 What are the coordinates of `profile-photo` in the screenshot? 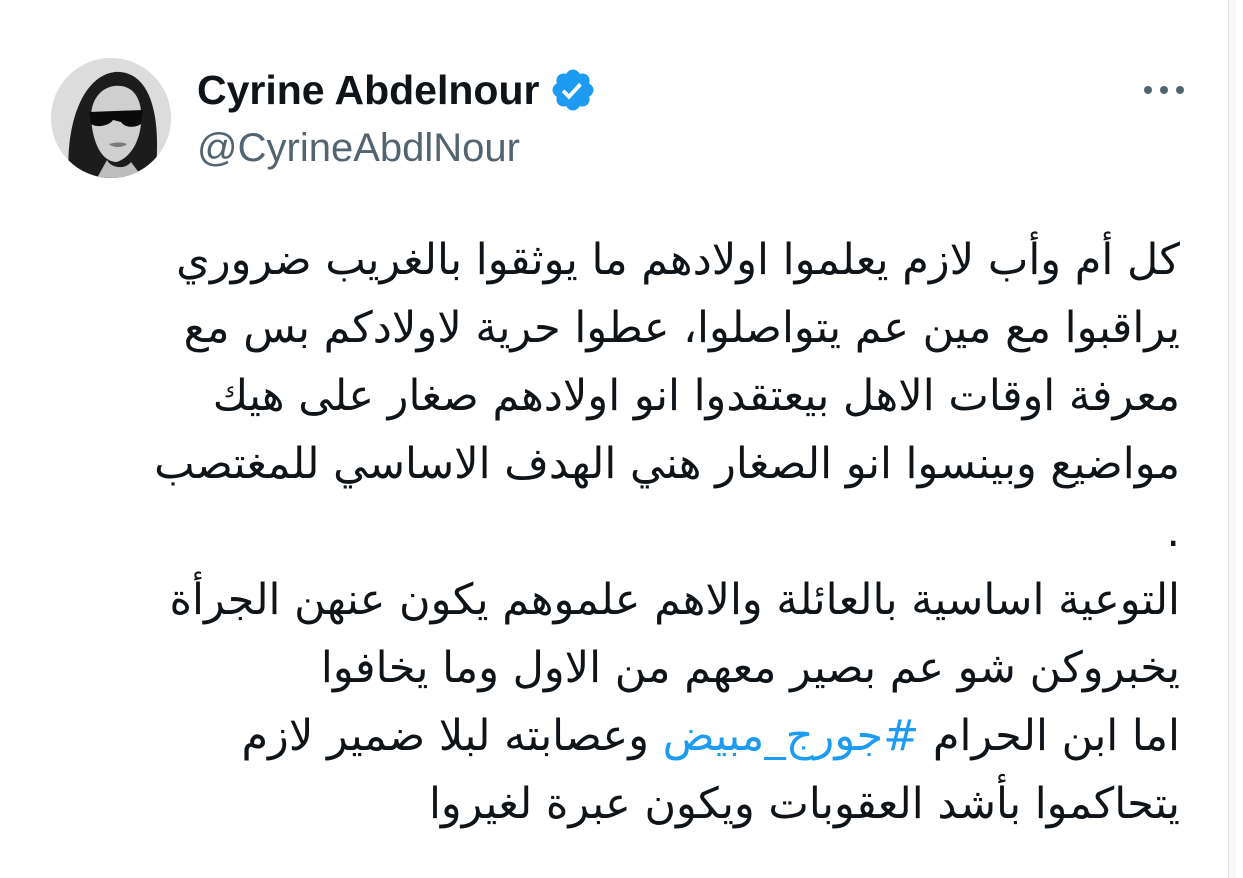 It's located at (111, 118).